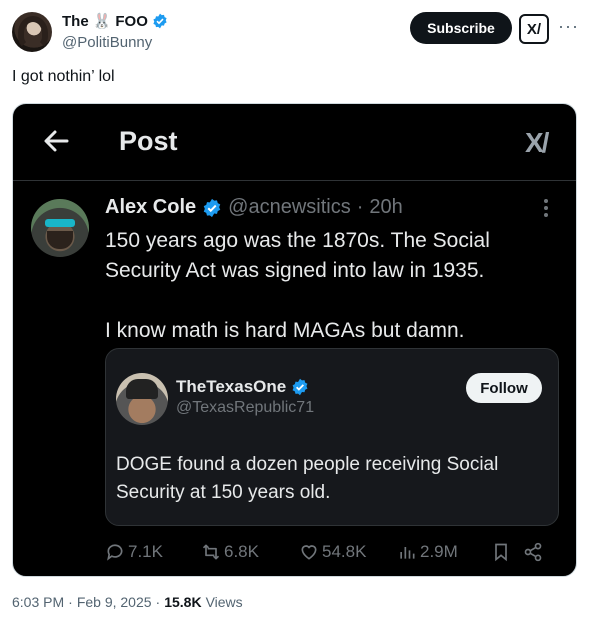 The width and height of the screenshot is (607, 621). I want to click on quote-author-row: TheTexasOne, so click(242, 387).